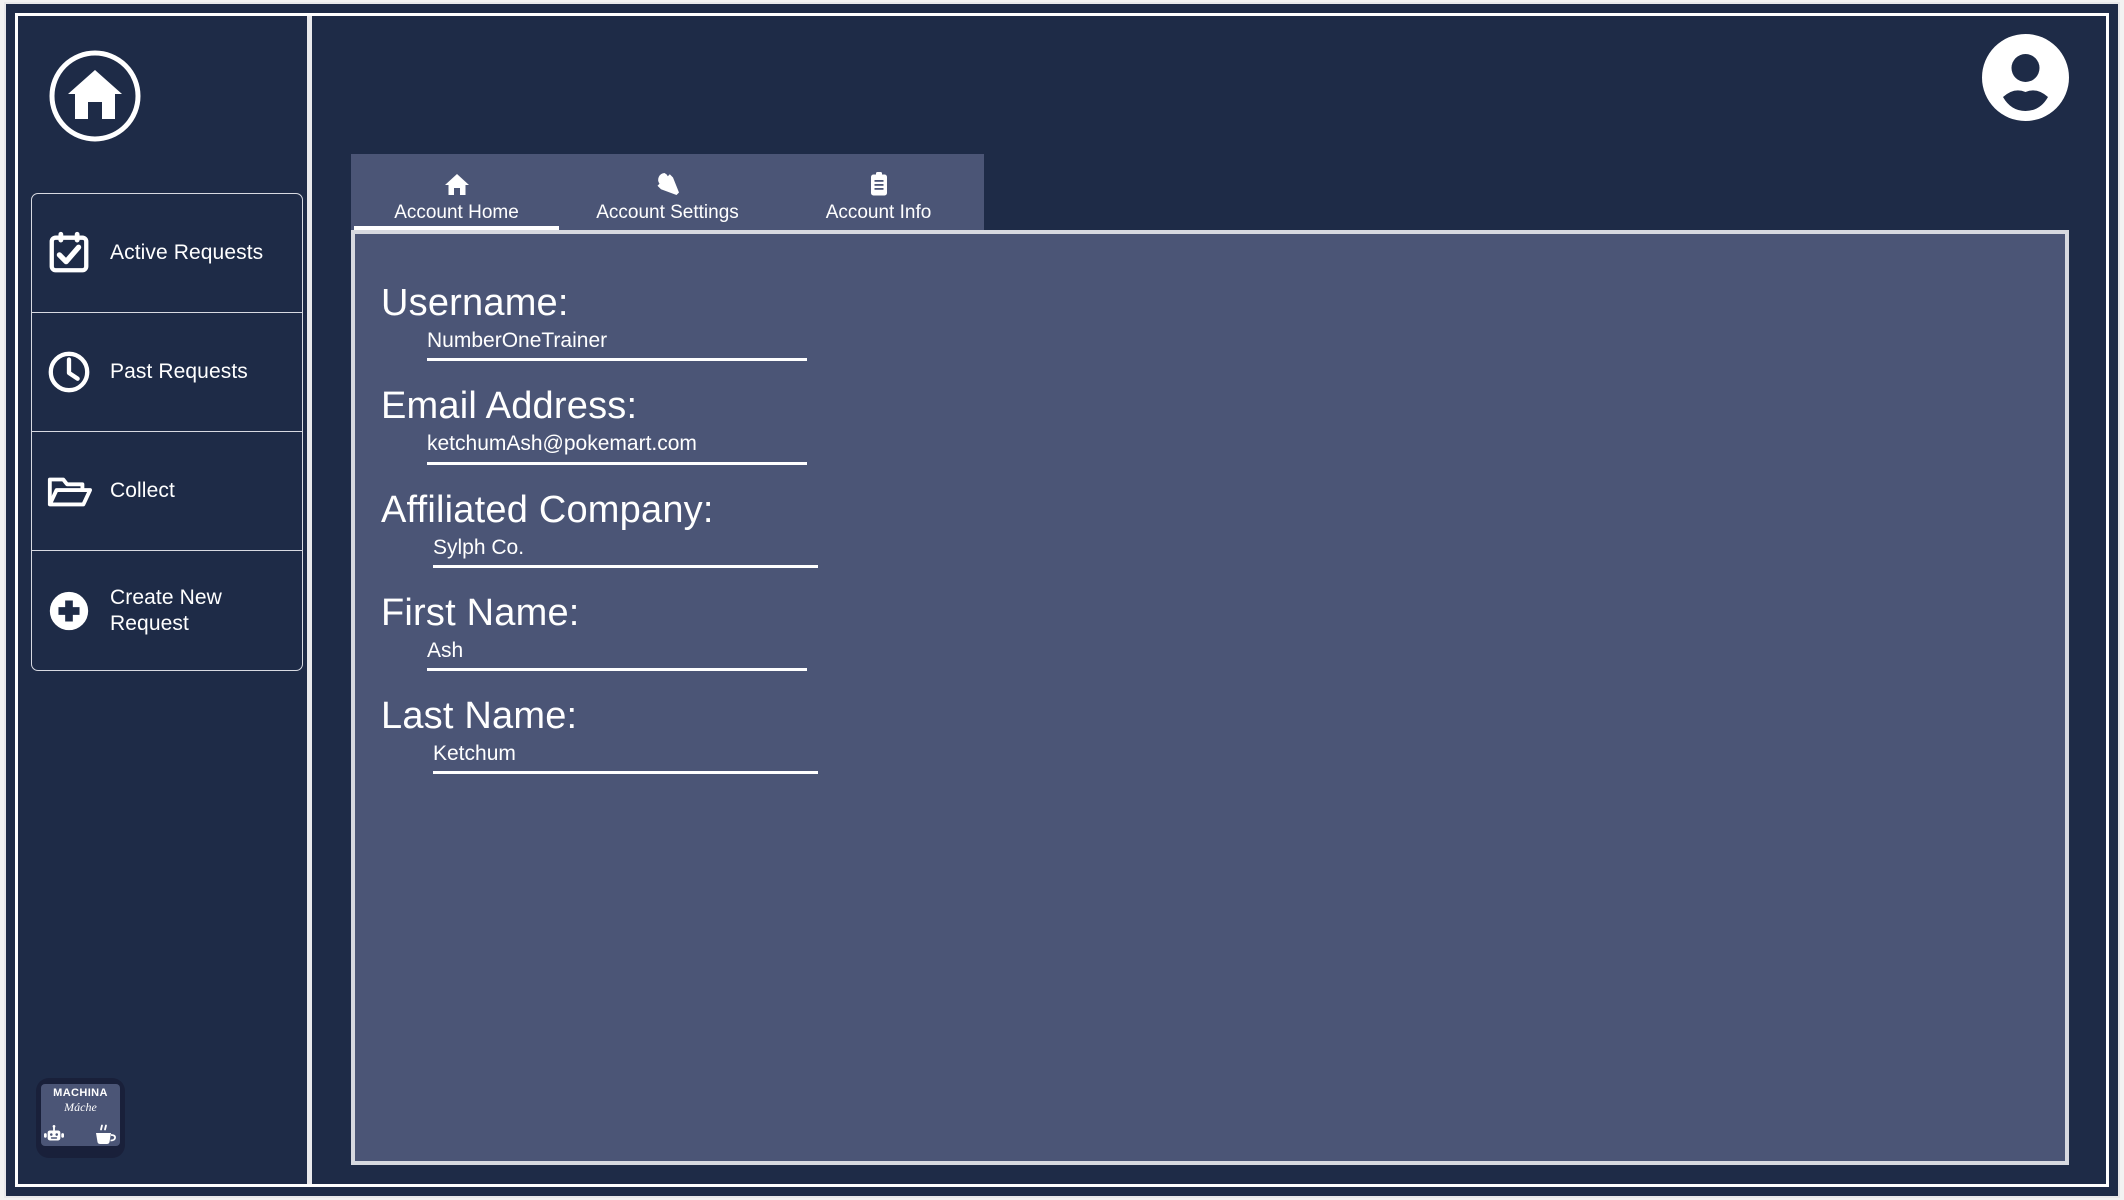 This screenshot has height=1200, width=2124. I want to click on sidebar-item-create-new-request: Create New Request, so click(167, 610).